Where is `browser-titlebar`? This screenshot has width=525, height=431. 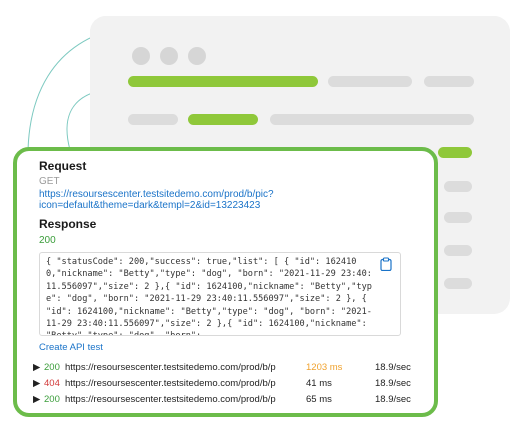
browser-titlebar is located at coordinates (300, 41).